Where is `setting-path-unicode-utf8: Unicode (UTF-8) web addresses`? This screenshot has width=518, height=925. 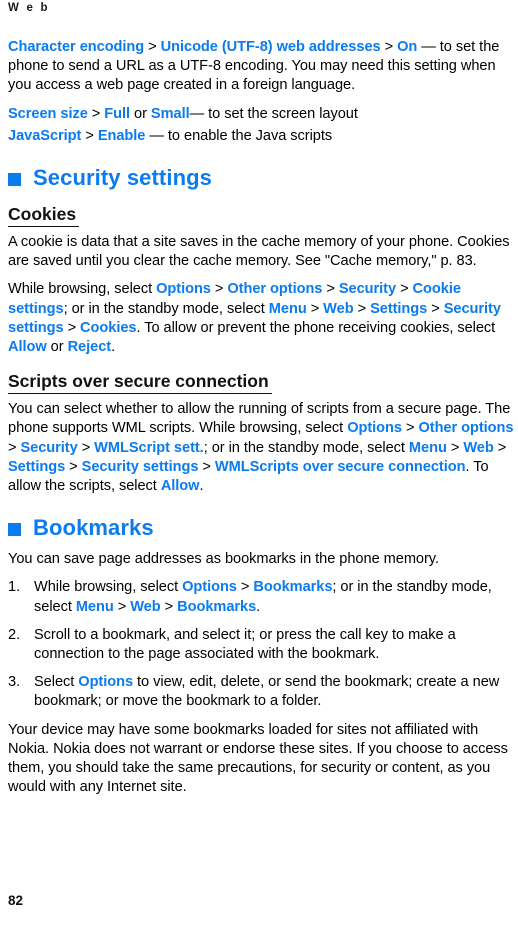
setting-path-unicode-utf8: Unicode (UTF-8) web addresses is located at coordinates (270, 47).